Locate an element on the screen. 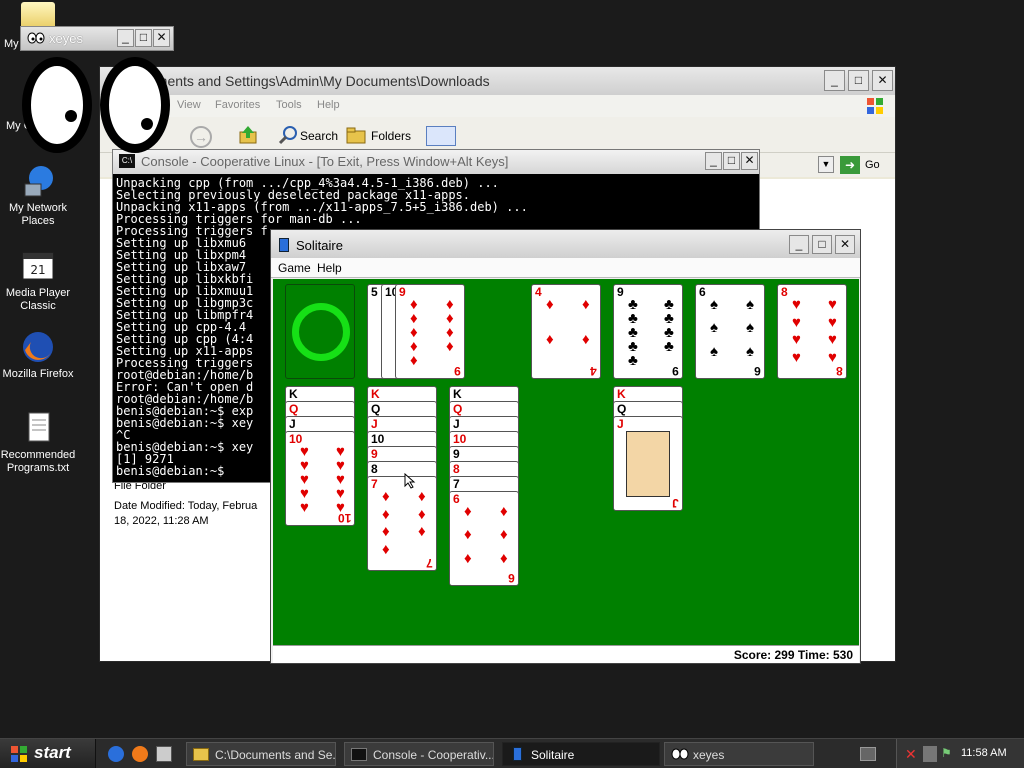 The height and width of the screenshot is (768, 1024). desktop-icon-media-player: 21 Media Player Classic is located at coordinates (38, 281).